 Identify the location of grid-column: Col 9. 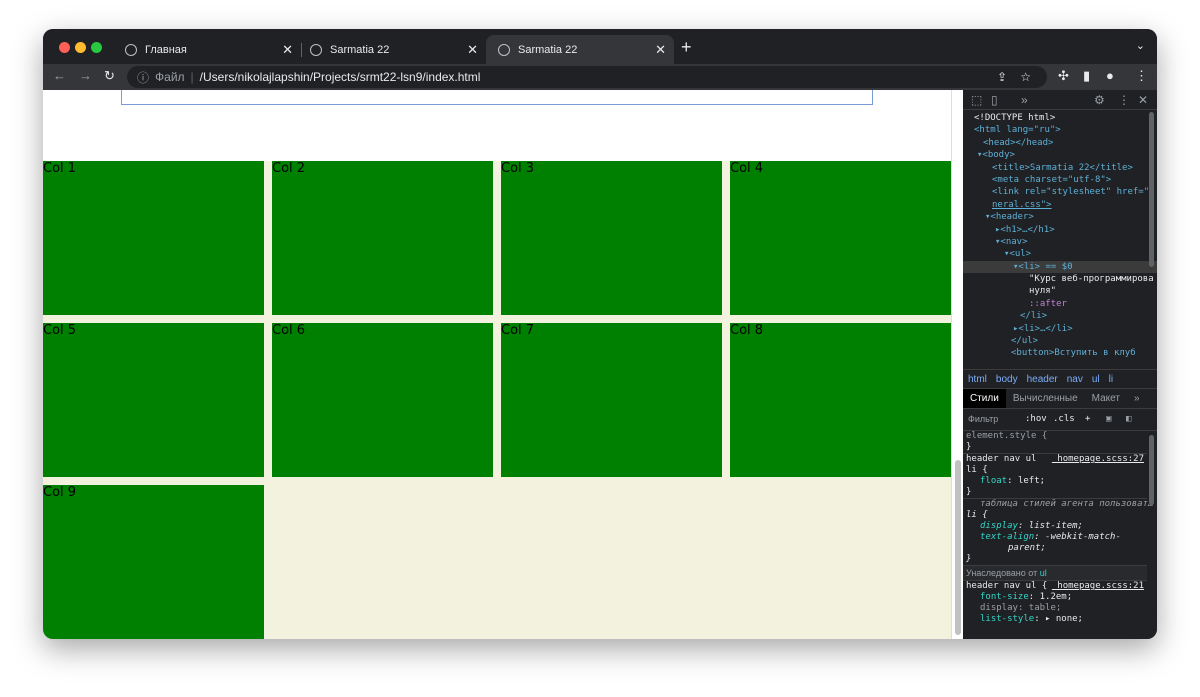
(153, 562).